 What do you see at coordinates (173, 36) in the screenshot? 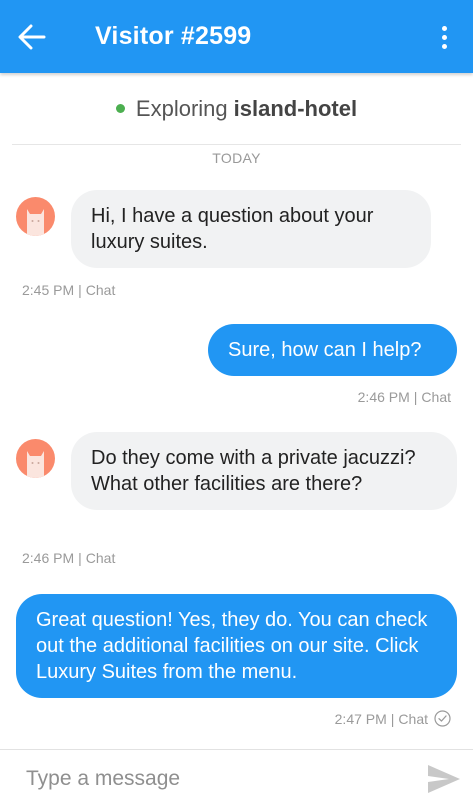
I see `visitor-title: Visitor #2599` at bounding box center [173, 36].